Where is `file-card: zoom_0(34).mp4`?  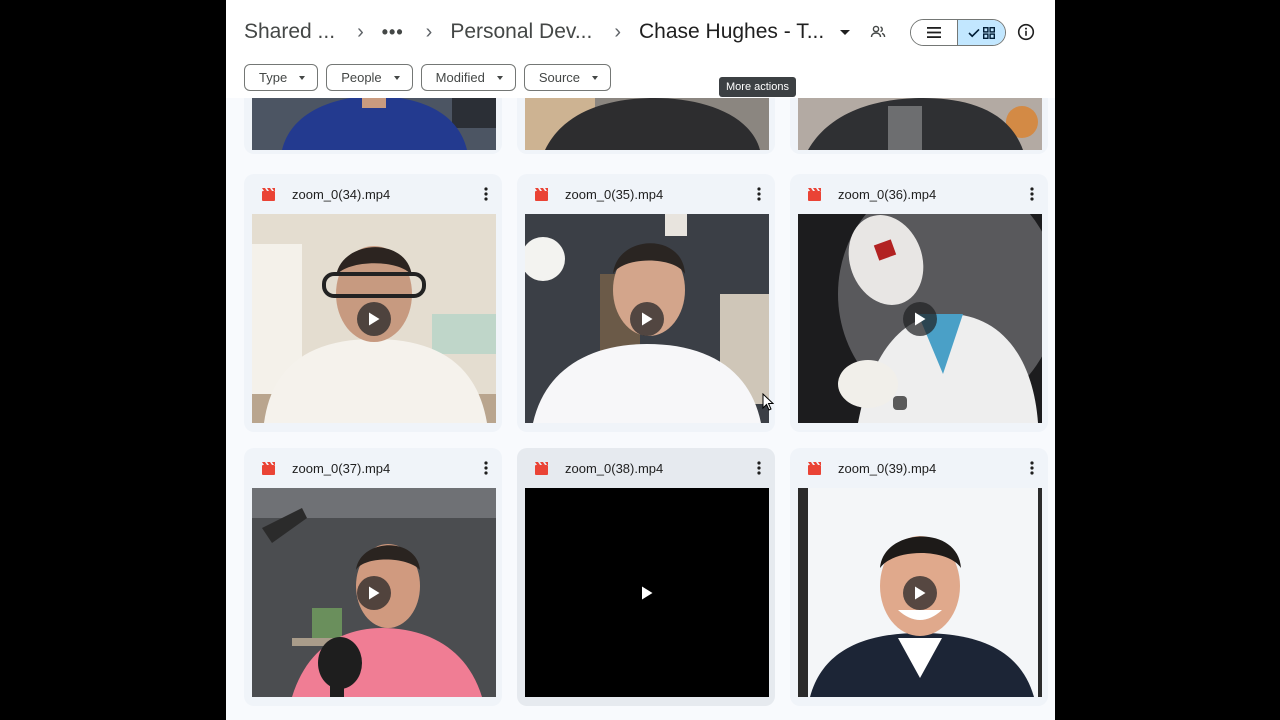
file-card: zoom_0(34).mp4 is located at coordinates (373, 303).